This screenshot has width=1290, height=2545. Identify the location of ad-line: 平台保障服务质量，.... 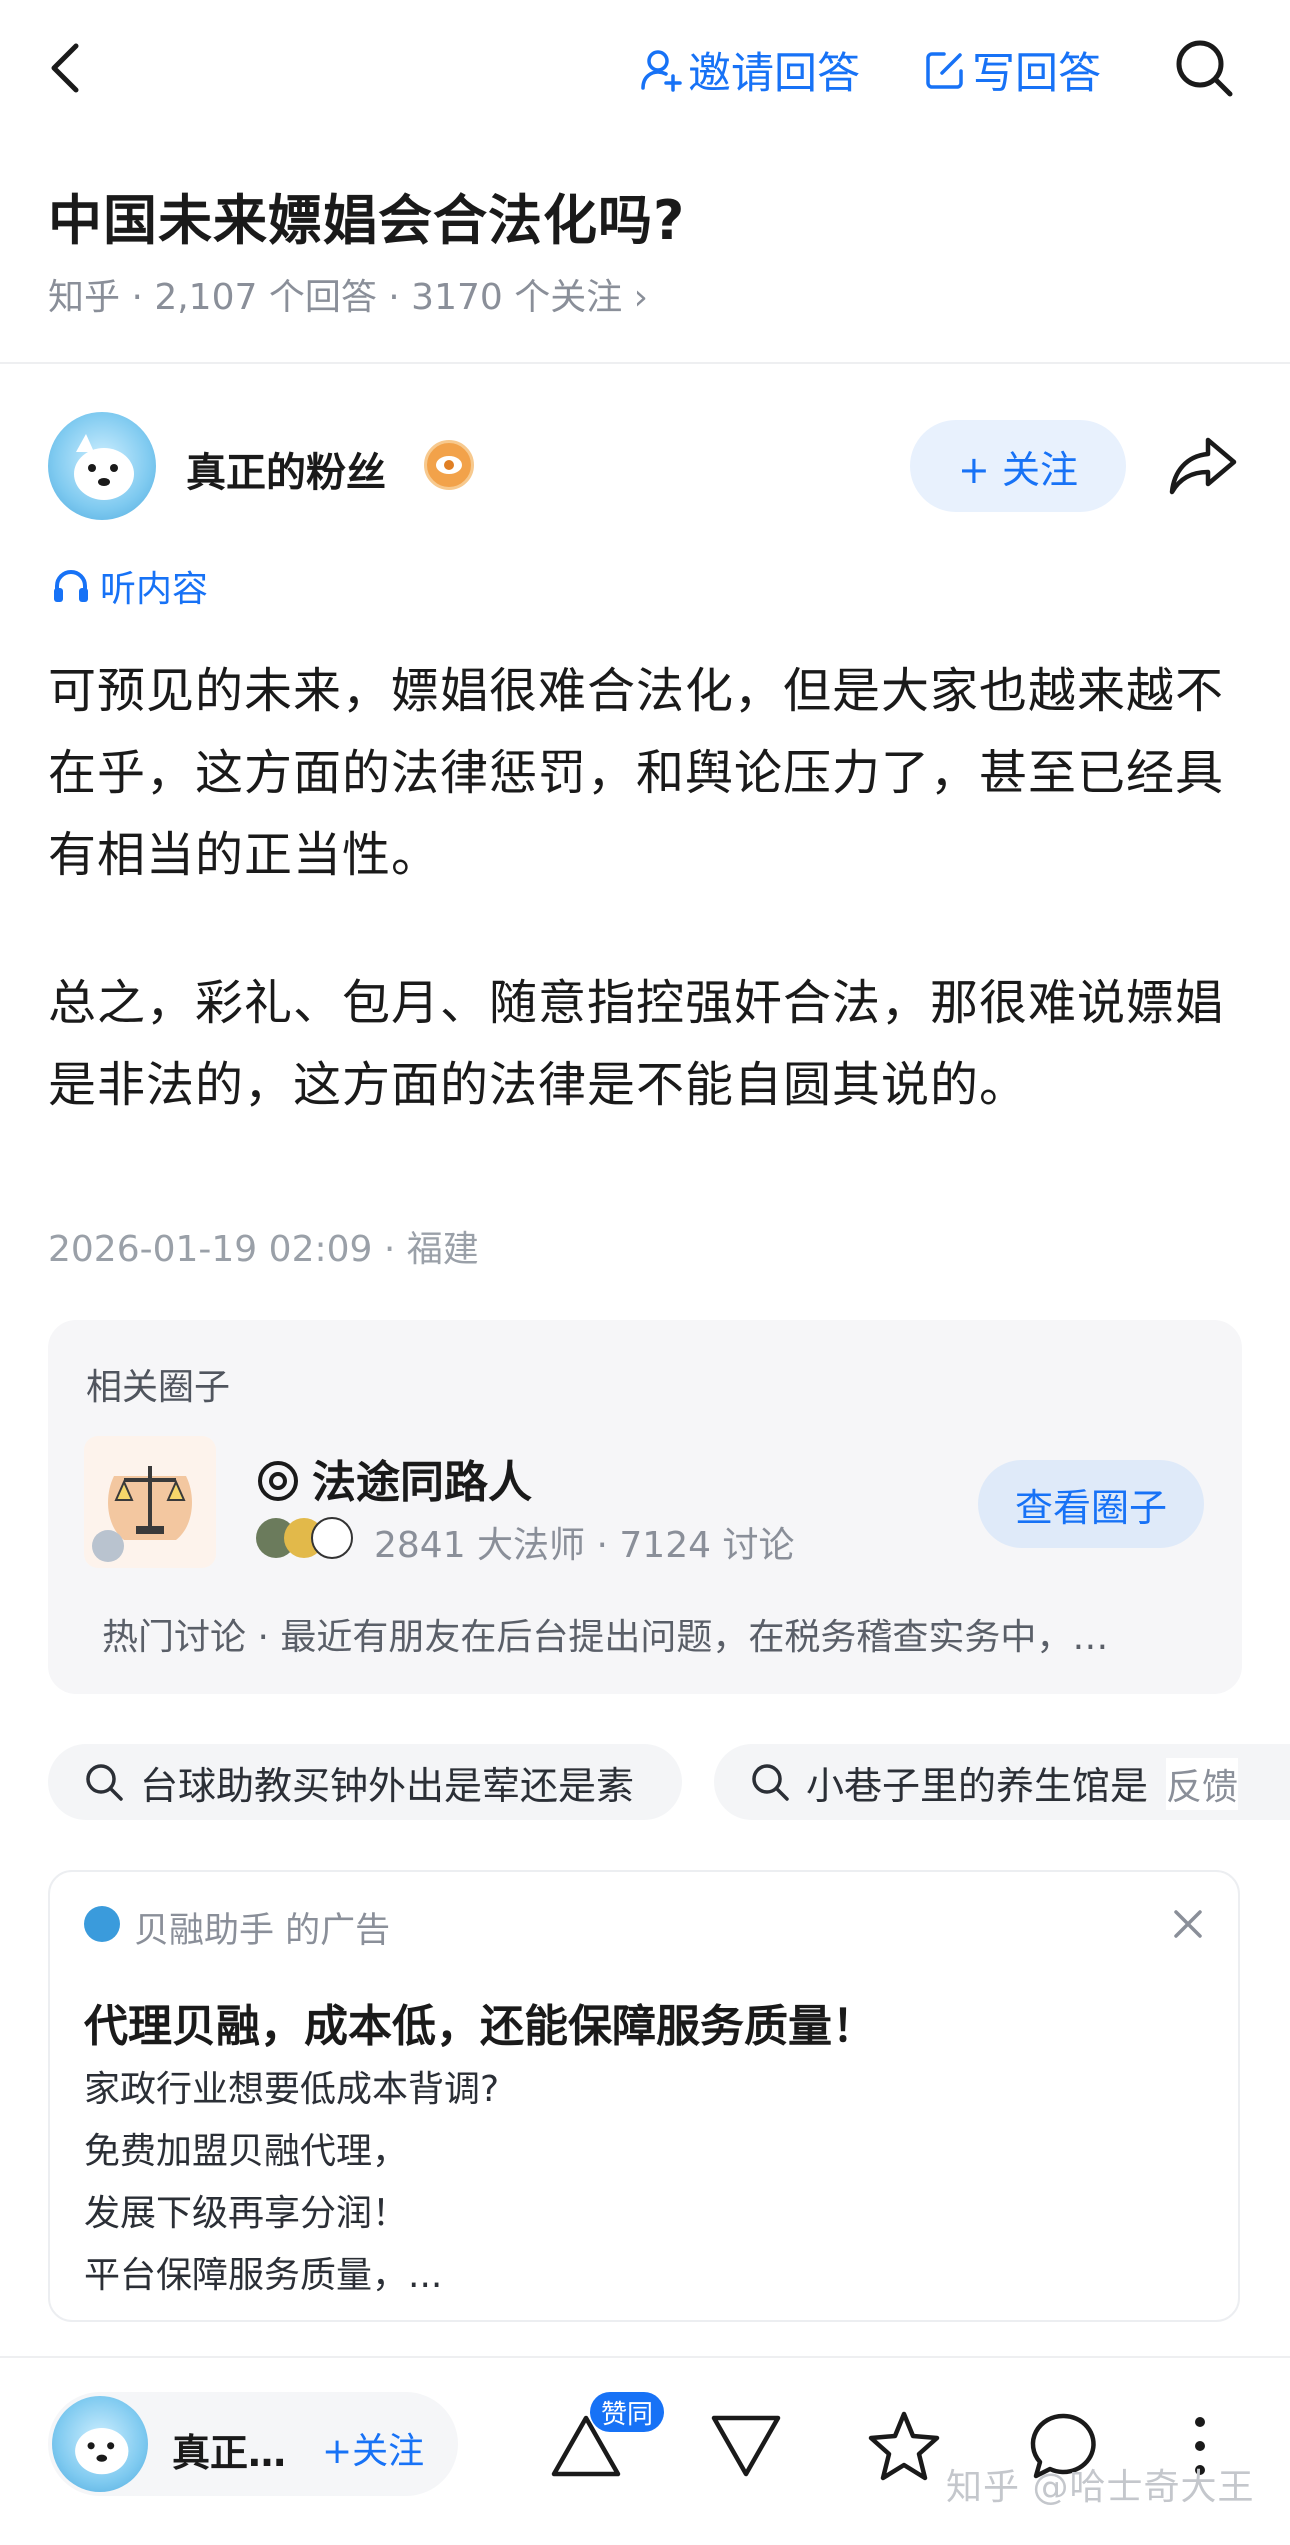
(263, 2275).